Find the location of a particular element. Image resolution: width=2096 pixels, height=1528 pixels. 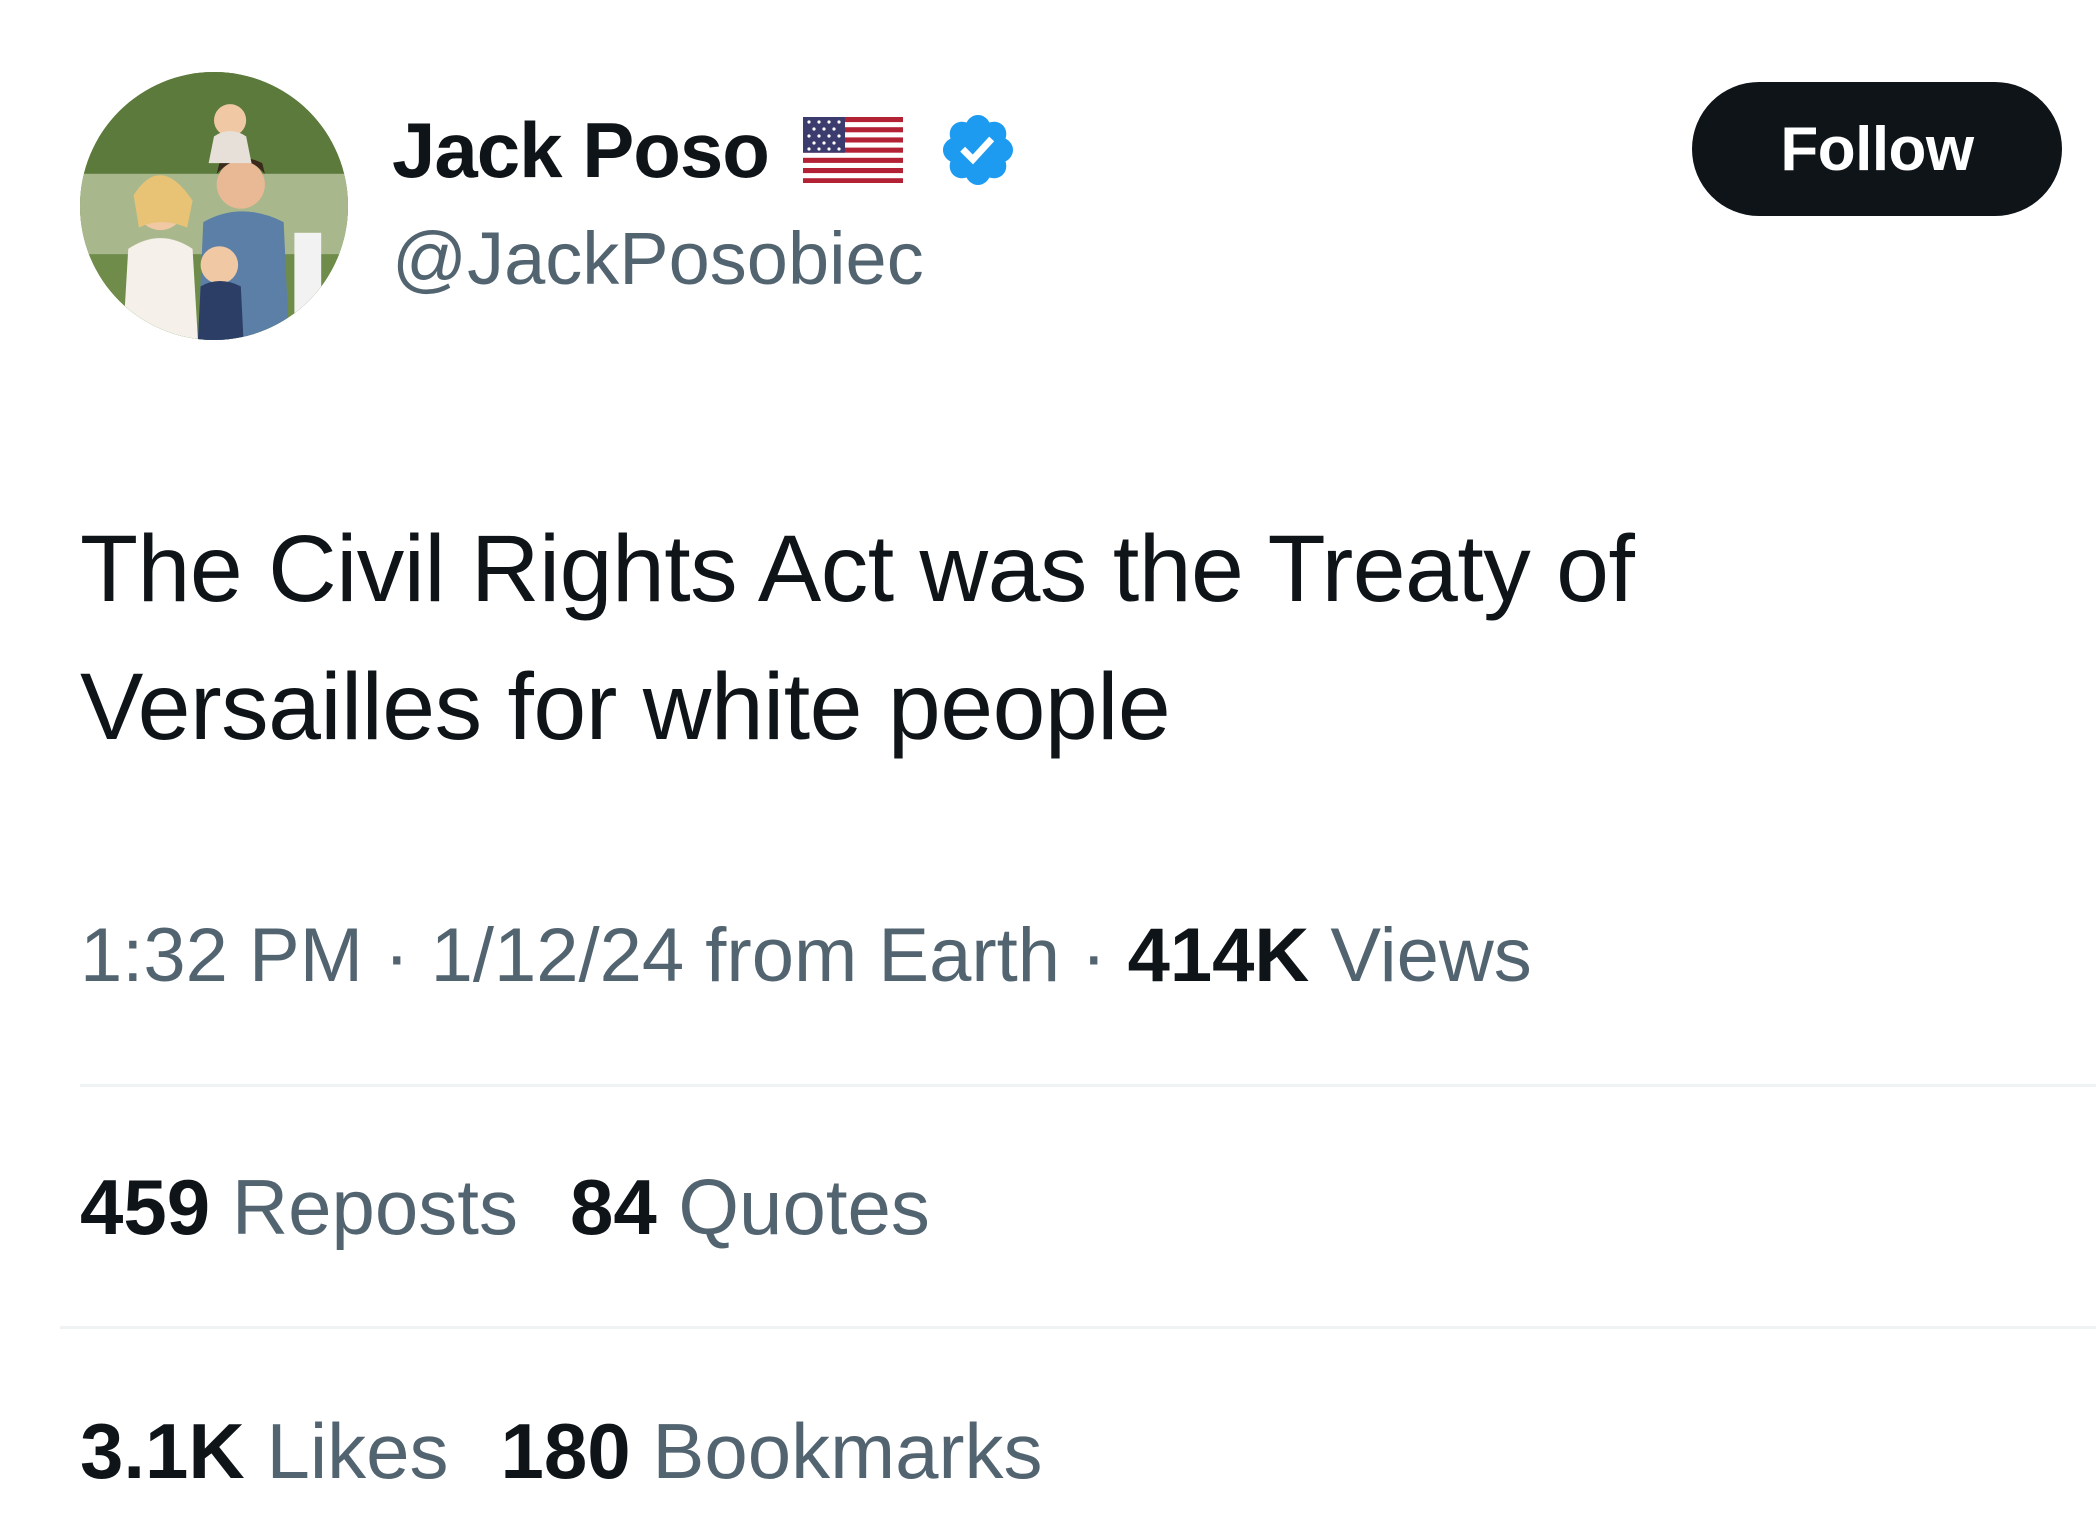

tweet-date: 1/12/24 is located at coordinates (558, 955).